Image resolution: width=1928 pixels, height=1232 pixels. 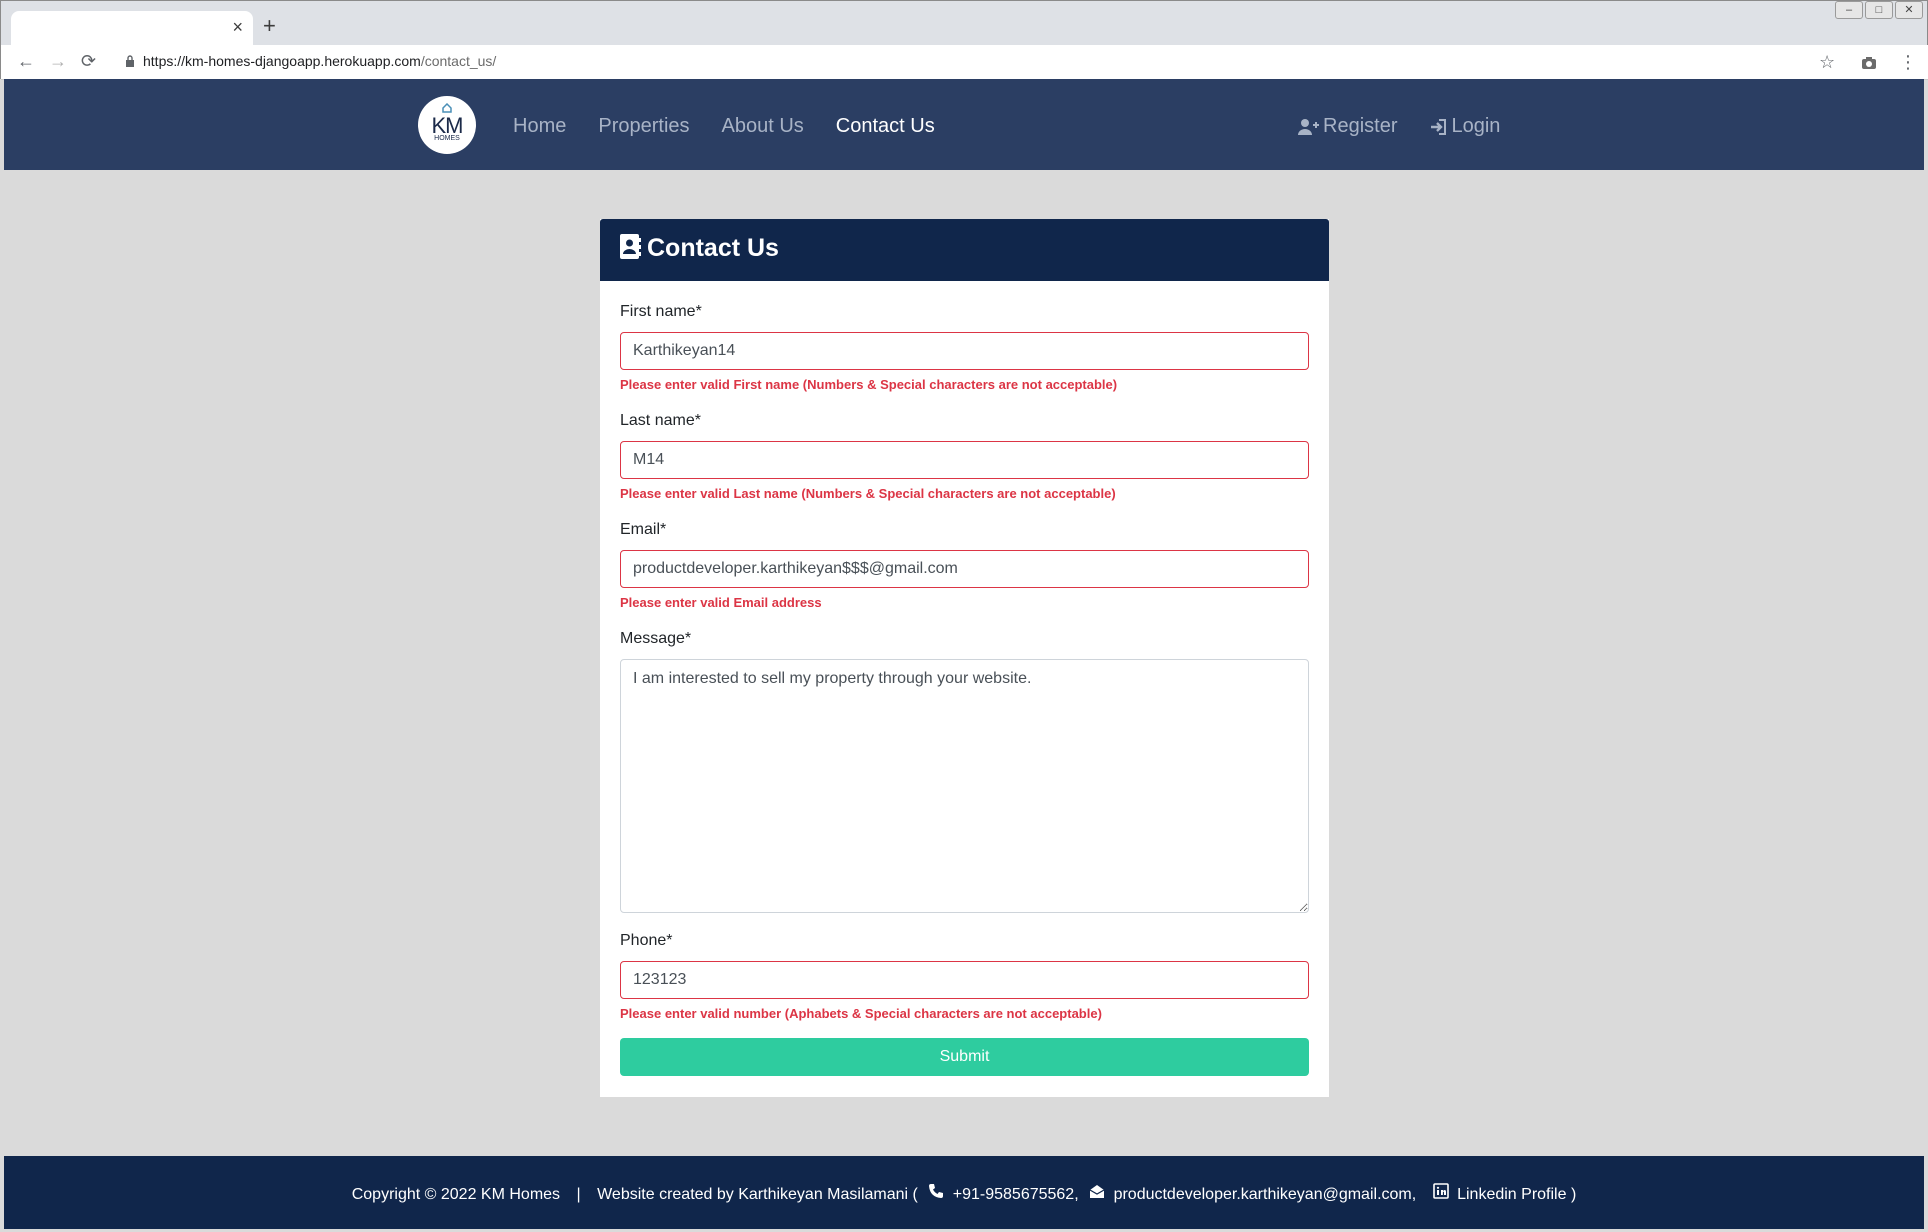 I want to click on back-icon: ←, so click(x=26, y=61).